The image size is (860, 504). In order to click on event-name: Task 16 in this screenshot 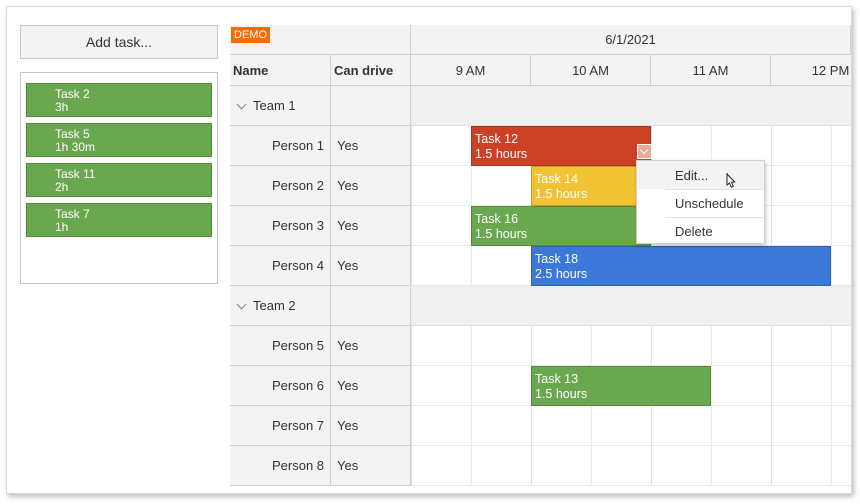, I will do `click(497, 219)`.